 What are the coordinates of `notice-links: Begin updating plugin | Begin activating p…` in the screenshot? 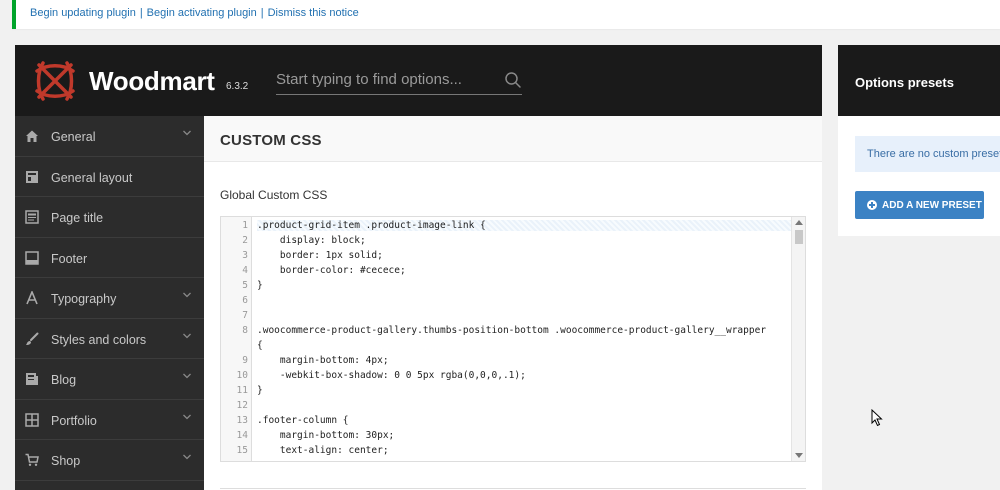 It's located at (194, 13).